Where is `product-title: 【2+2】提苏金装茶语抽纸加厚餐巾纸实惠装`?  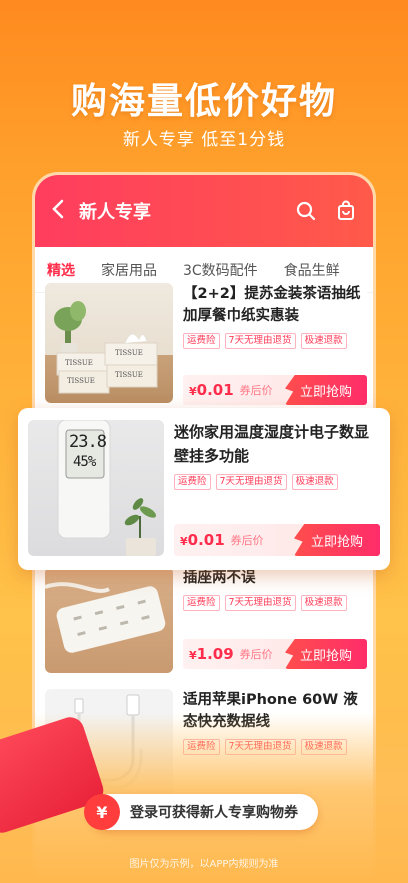 product-title: 【2+2】提苏金装茶语抽纸加厚餐巾纸实惠装 is located at coordinates (272, 305).